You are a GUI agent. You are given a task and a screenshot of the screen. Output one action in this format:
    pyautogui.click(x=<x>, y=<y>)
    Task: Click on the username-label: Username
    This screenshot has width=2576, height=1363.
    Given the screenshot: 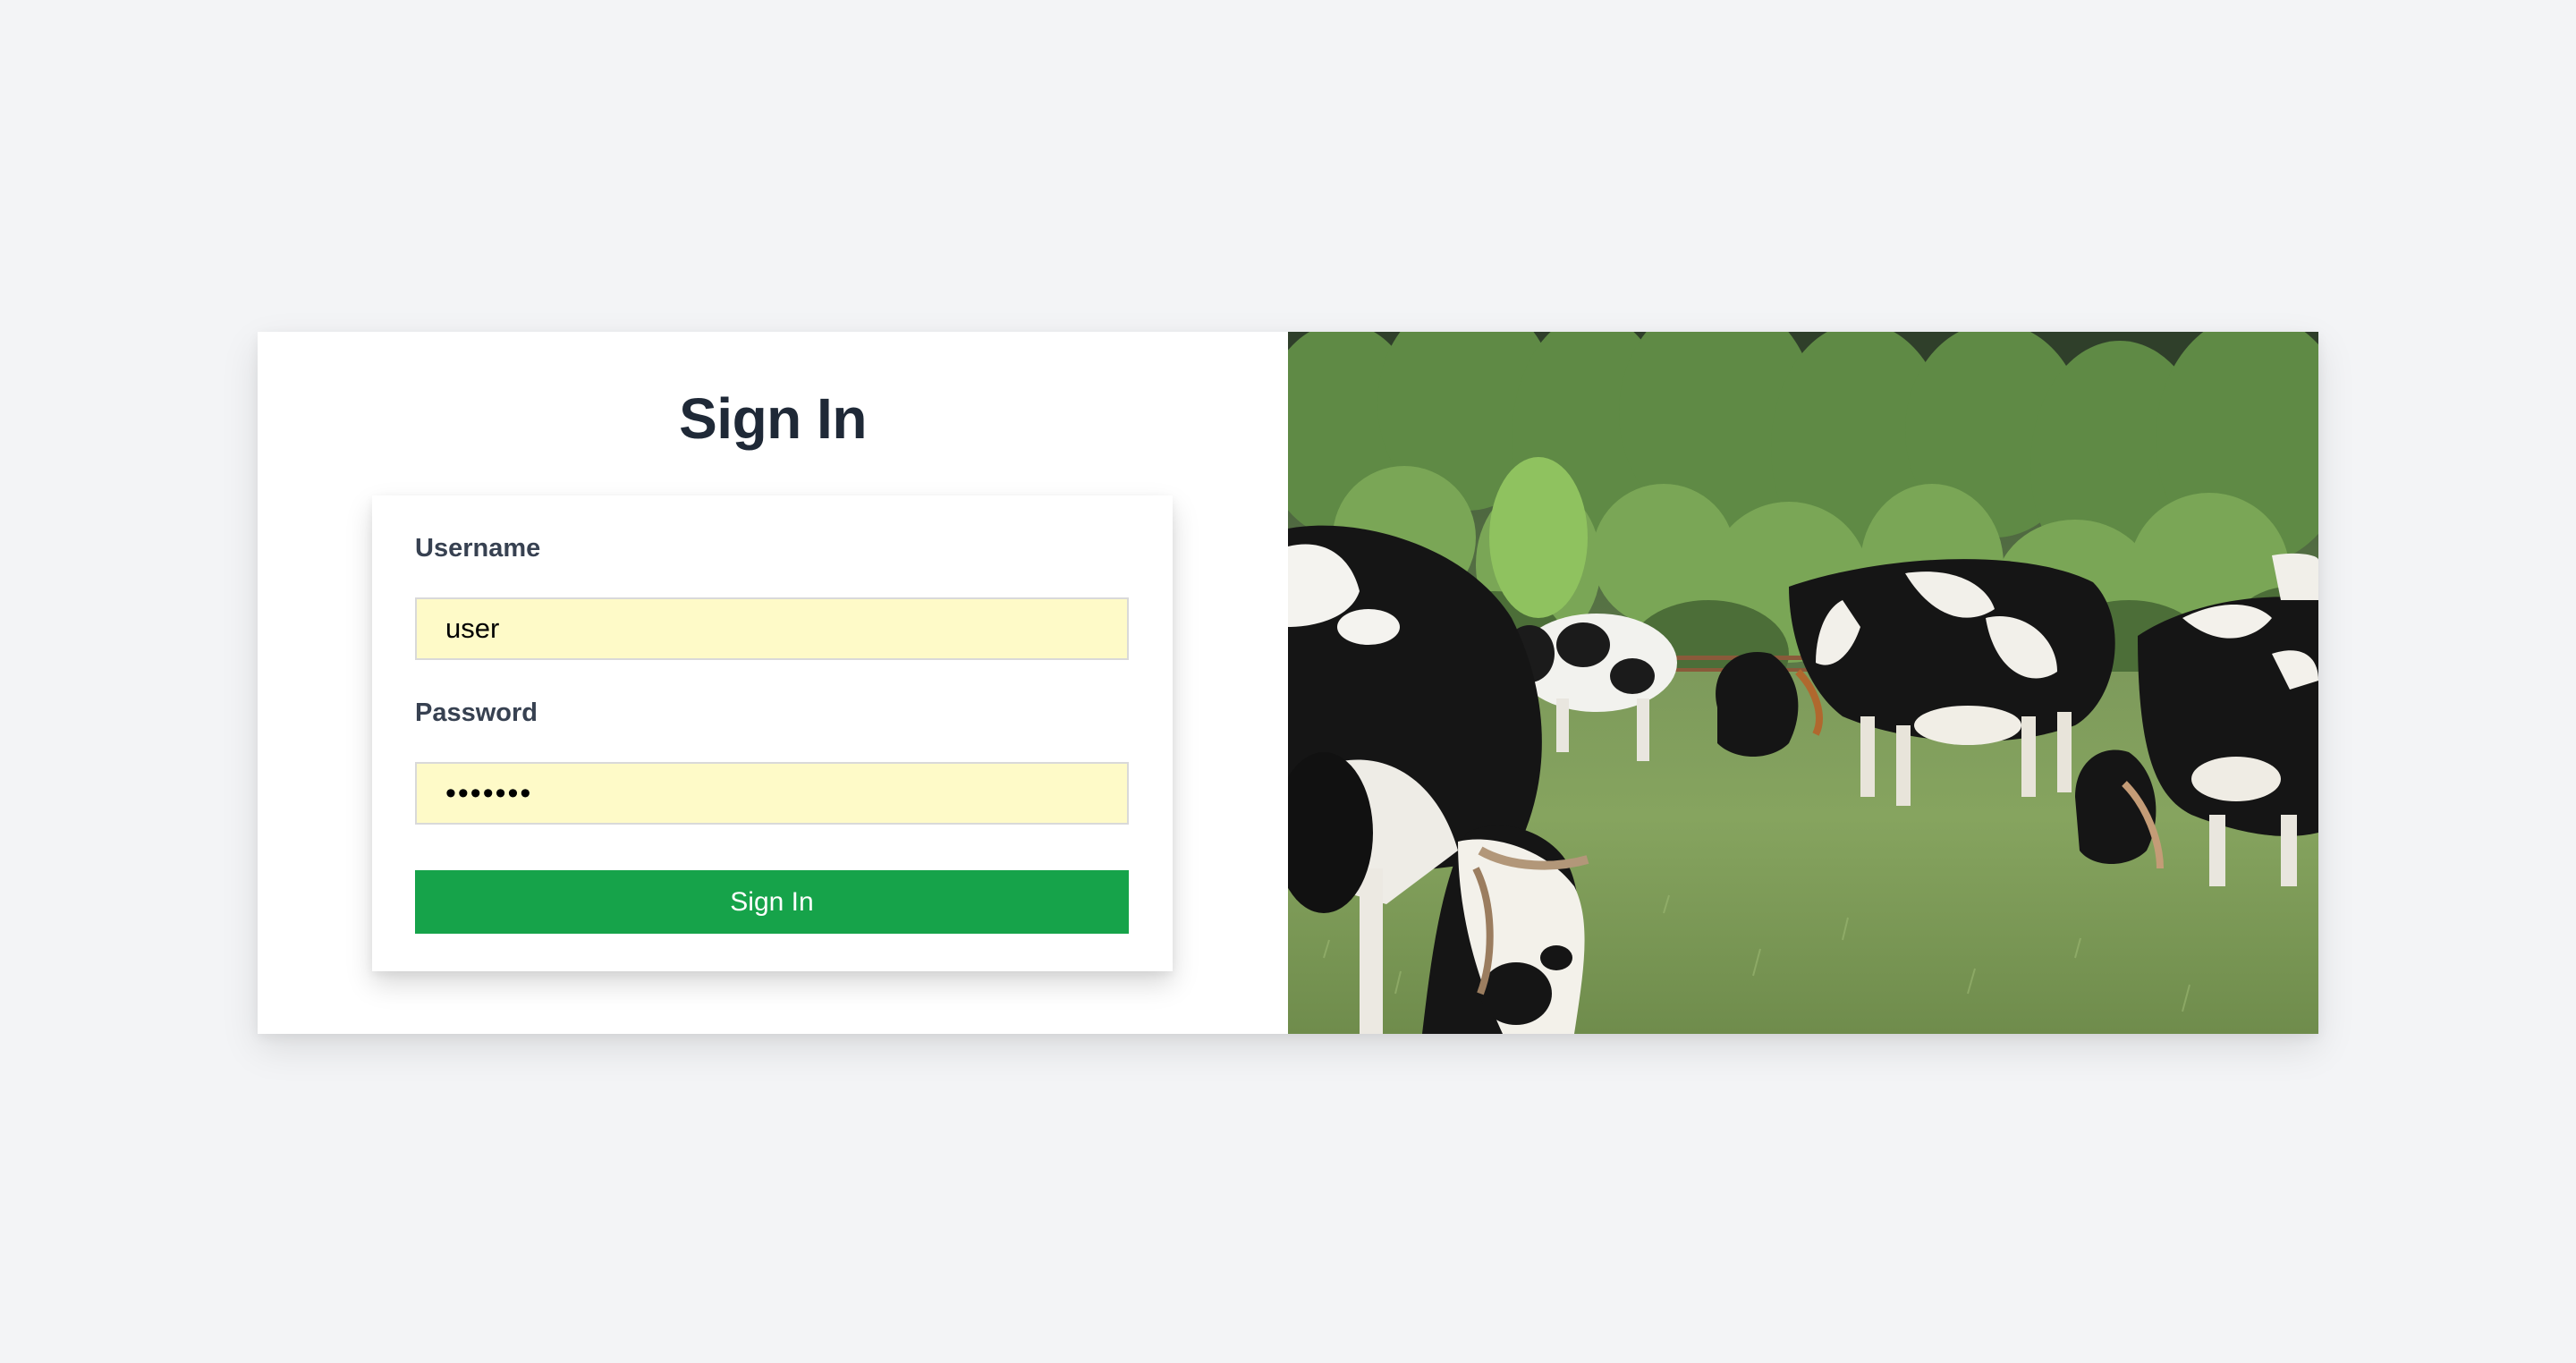 What is the action you would take?
    pyautogui.click(x=478, y=549)
    